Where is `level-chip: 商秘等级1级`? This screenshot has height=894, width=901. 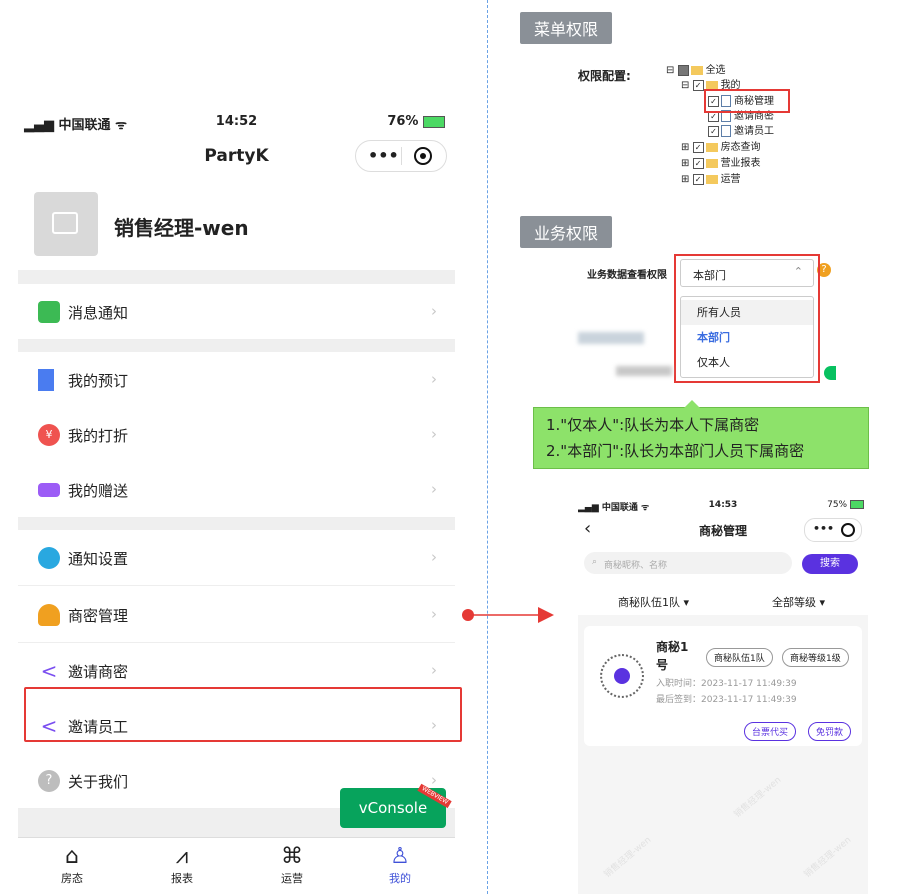 level-chip: 商秘等级1级 is located at coordinates (815, 657).